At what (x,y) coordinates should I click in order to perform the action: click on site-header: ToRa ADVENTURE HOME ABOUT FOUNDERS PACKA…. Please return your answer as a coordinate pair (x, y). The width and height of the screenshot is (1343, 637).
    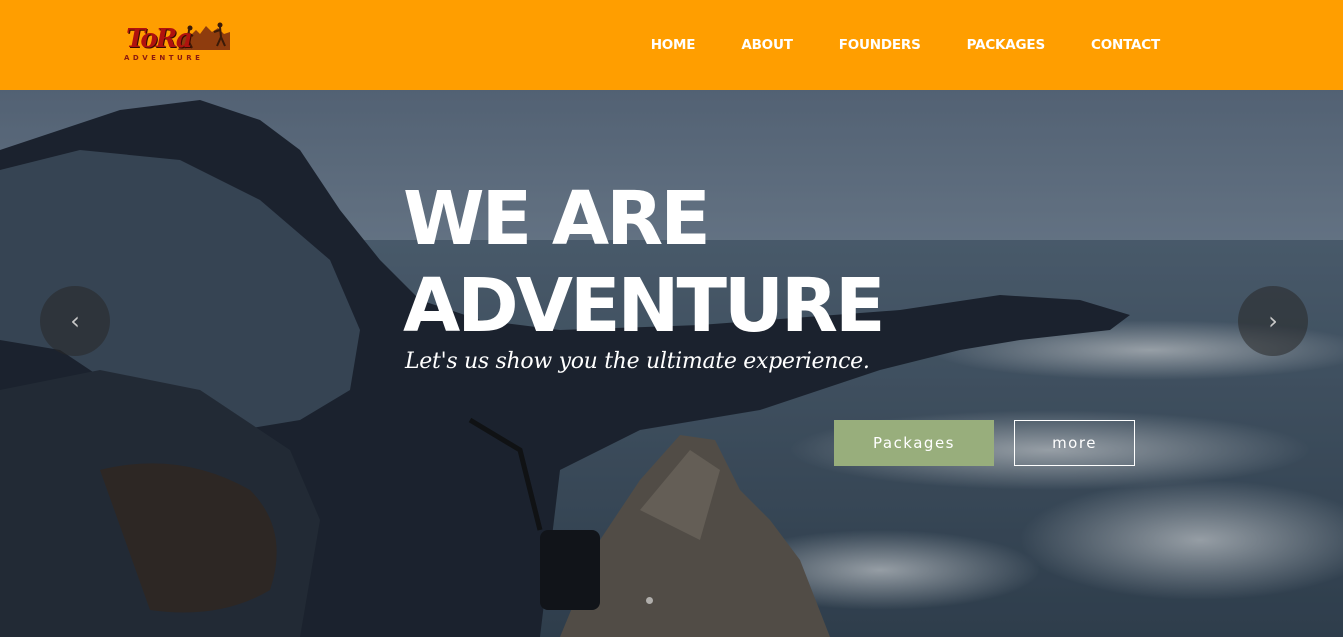
    Looking at the image, I should click on (671, 45).